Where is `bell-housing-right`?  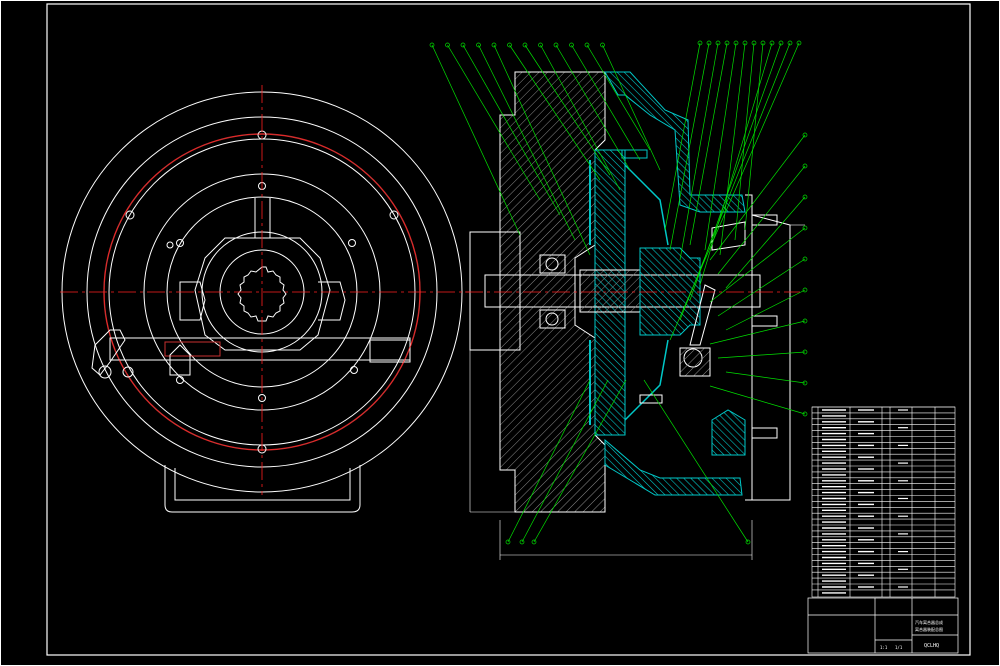 bell-housing-right is located at coordinates (771, 357).